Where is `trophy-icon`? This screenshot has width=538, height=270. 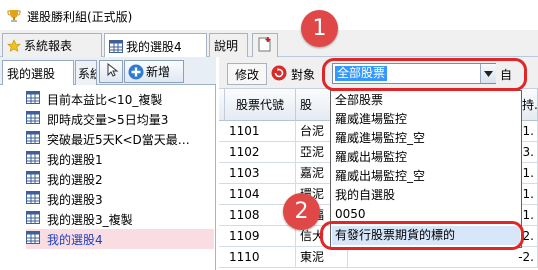 trophy-icon is located at coordinates (14, 16).